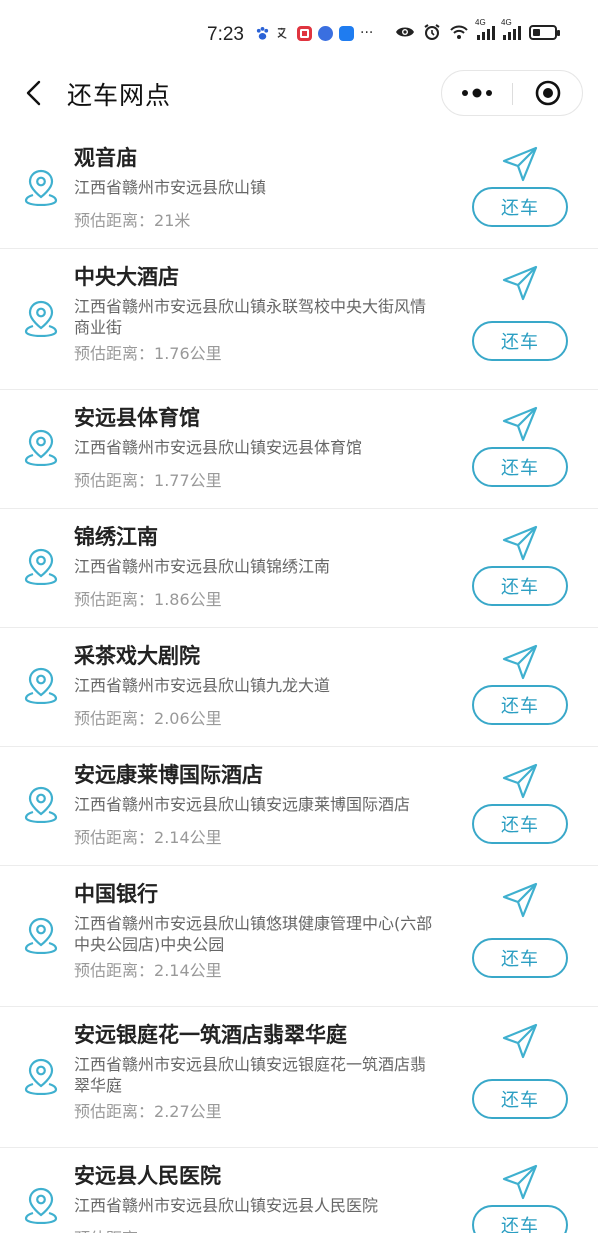 The height and width of the screenshot is (1233, 598). Describe the element at coordinates (188, 1111) in the screenshot. I see `distance-value: 2.27公里` at that location.